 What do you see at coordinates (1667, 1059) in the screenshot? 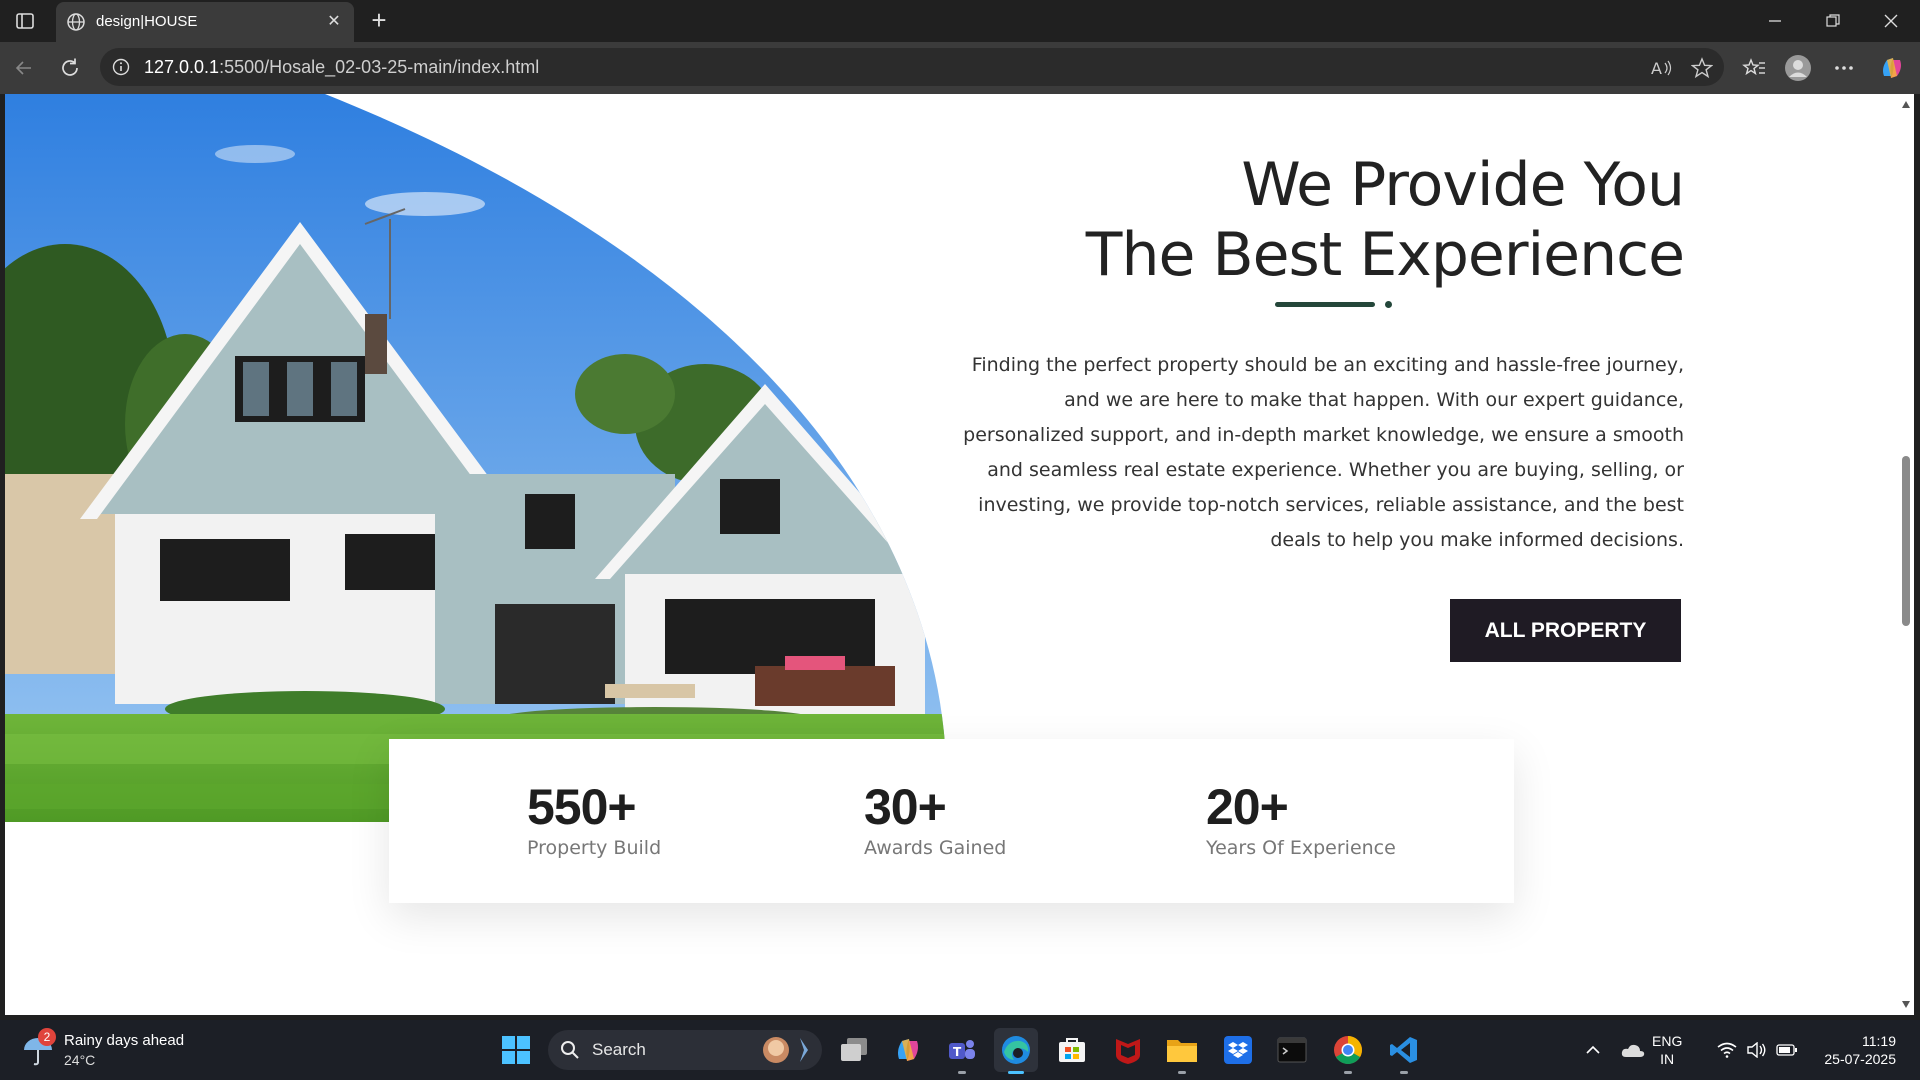
I see `region-code: IN` at bounding box center [1667, 1059].